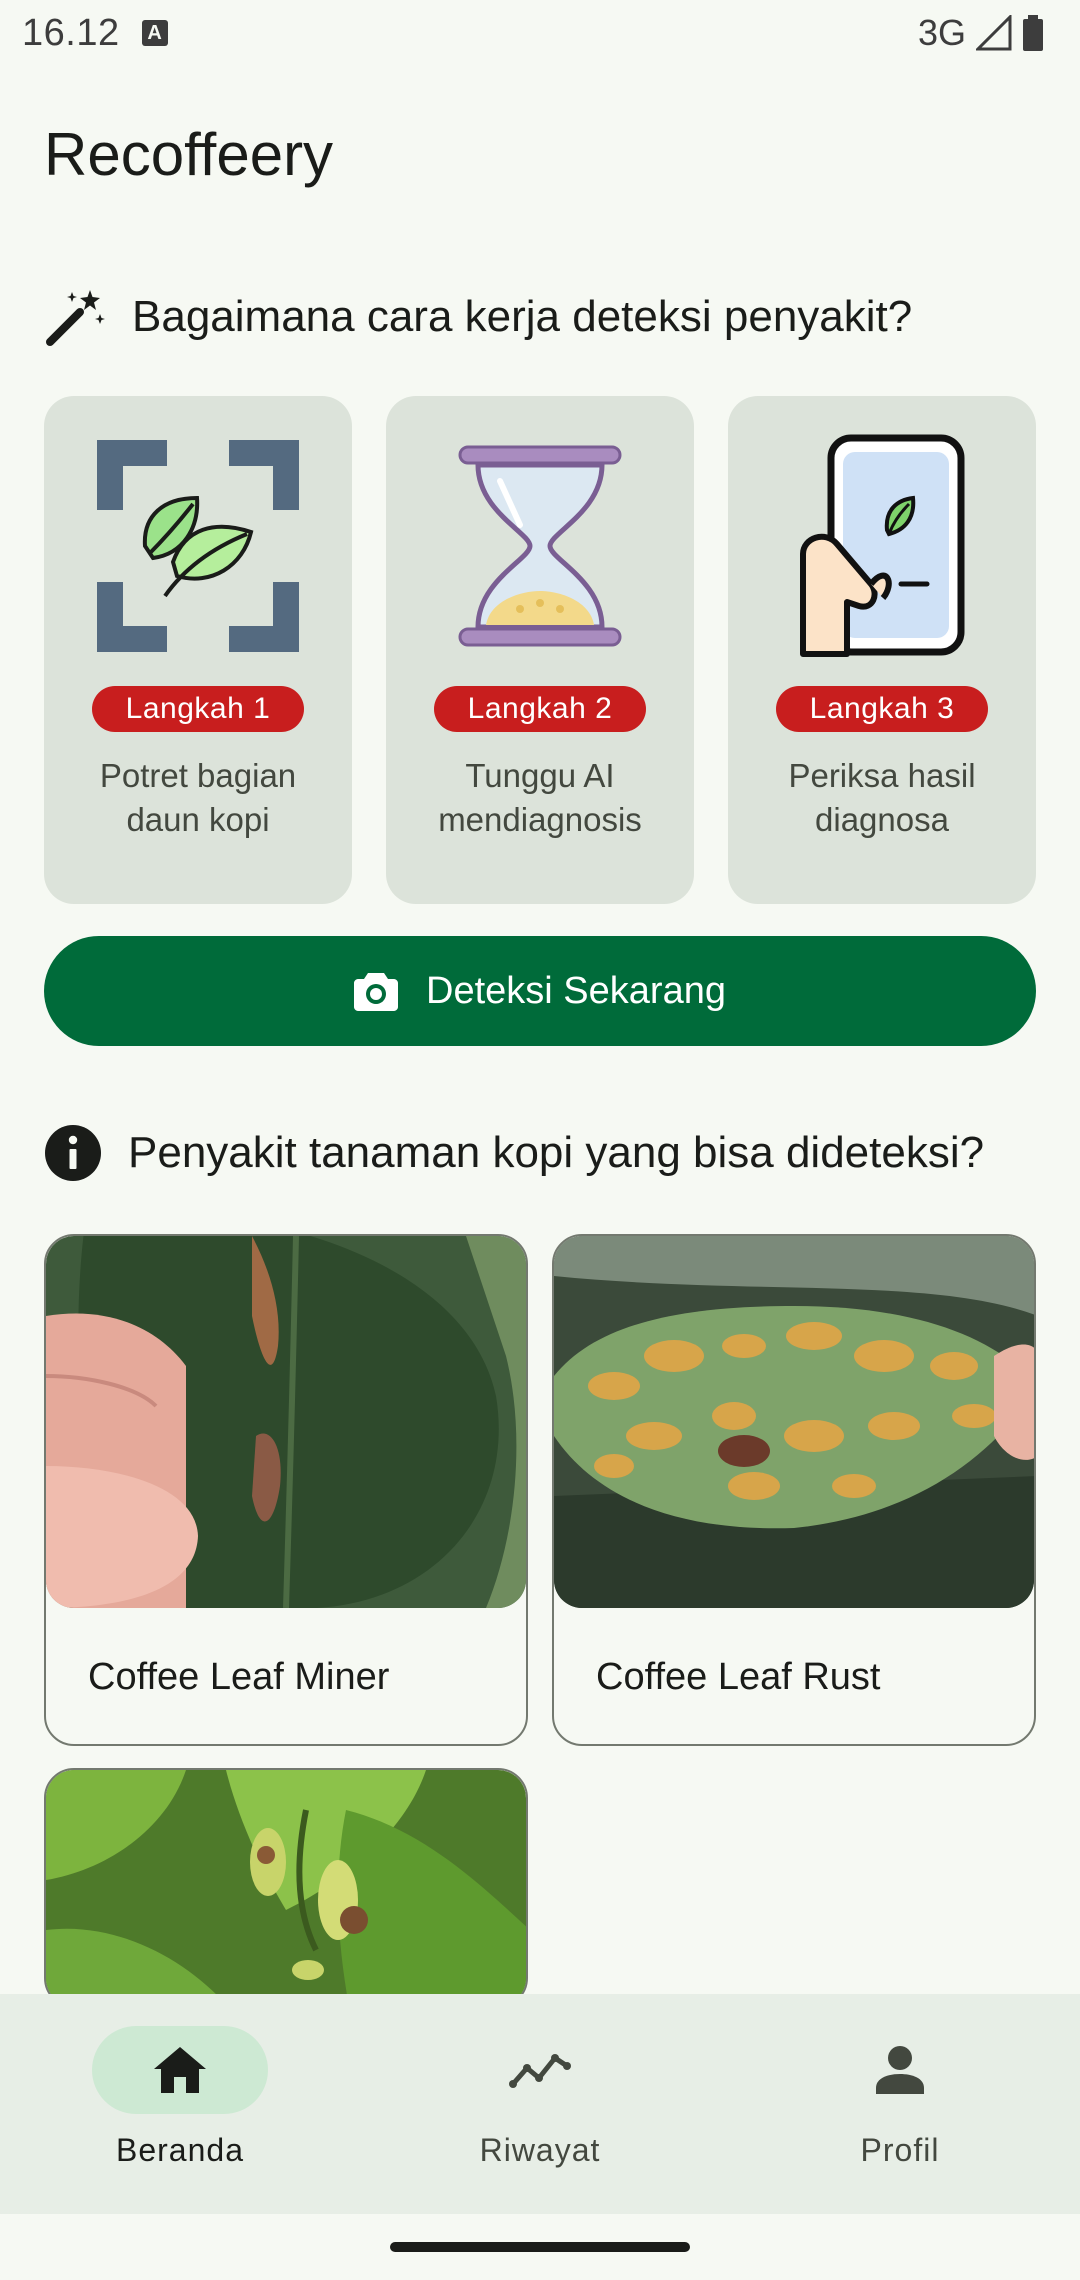 Image resolution: width=1080 pixels, height=2280 pixels. I want to click on step-card-2: Langkah 2 Tunggu AI mendiagnosis, so click(540, 650).